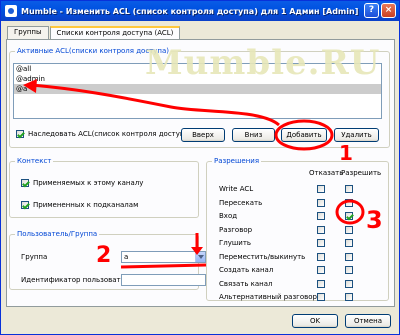  Describe the element at coordinates (304, 135) in the screenshot. I see `add-button: Добавить` at that location.